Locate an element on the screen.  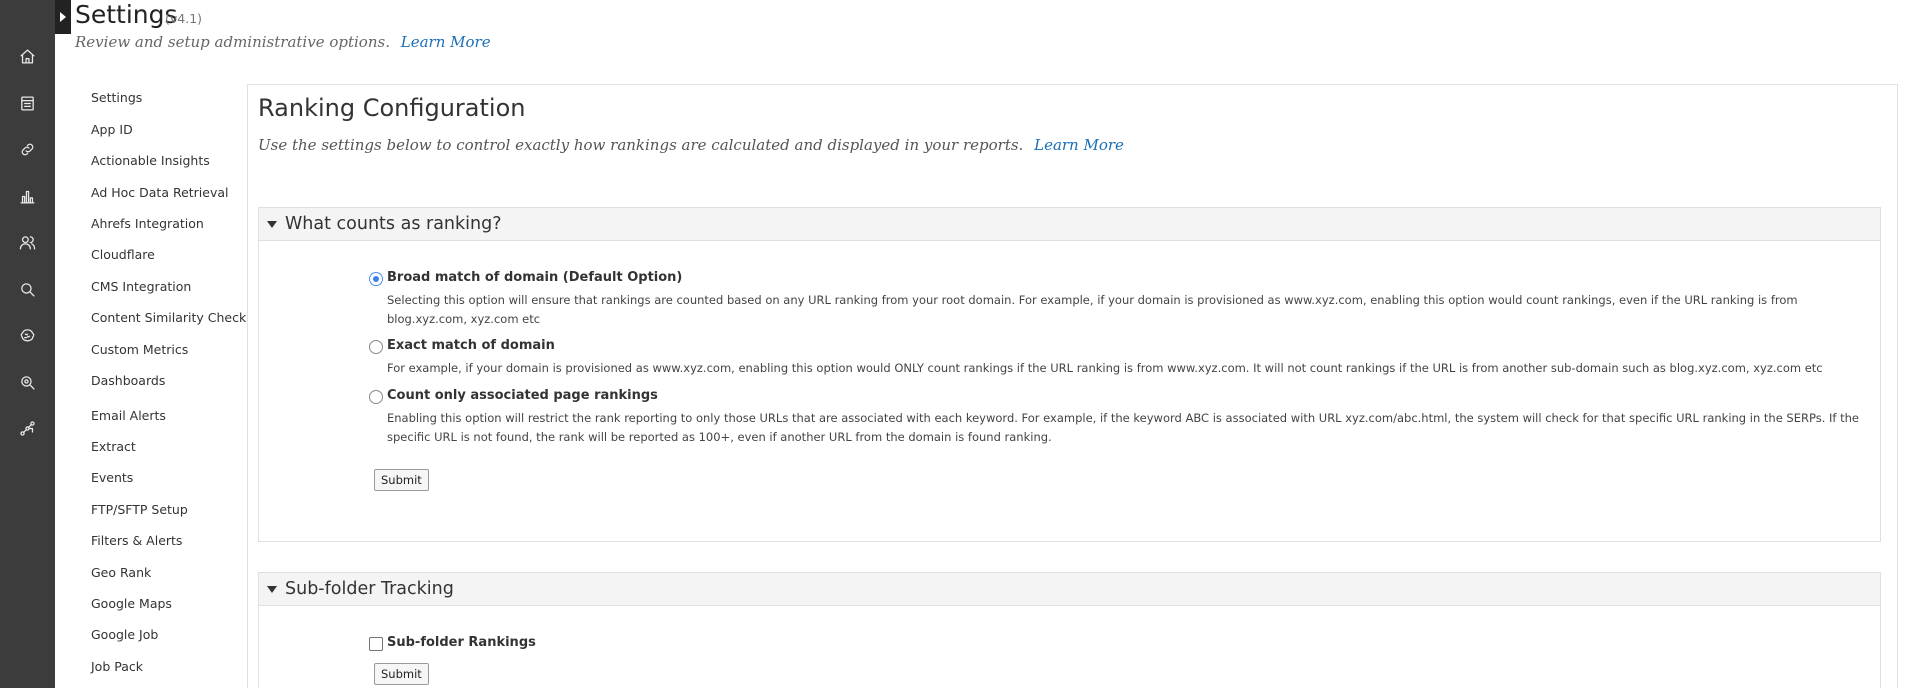
menu-item-events: Events is located at coordinates (112, 477).